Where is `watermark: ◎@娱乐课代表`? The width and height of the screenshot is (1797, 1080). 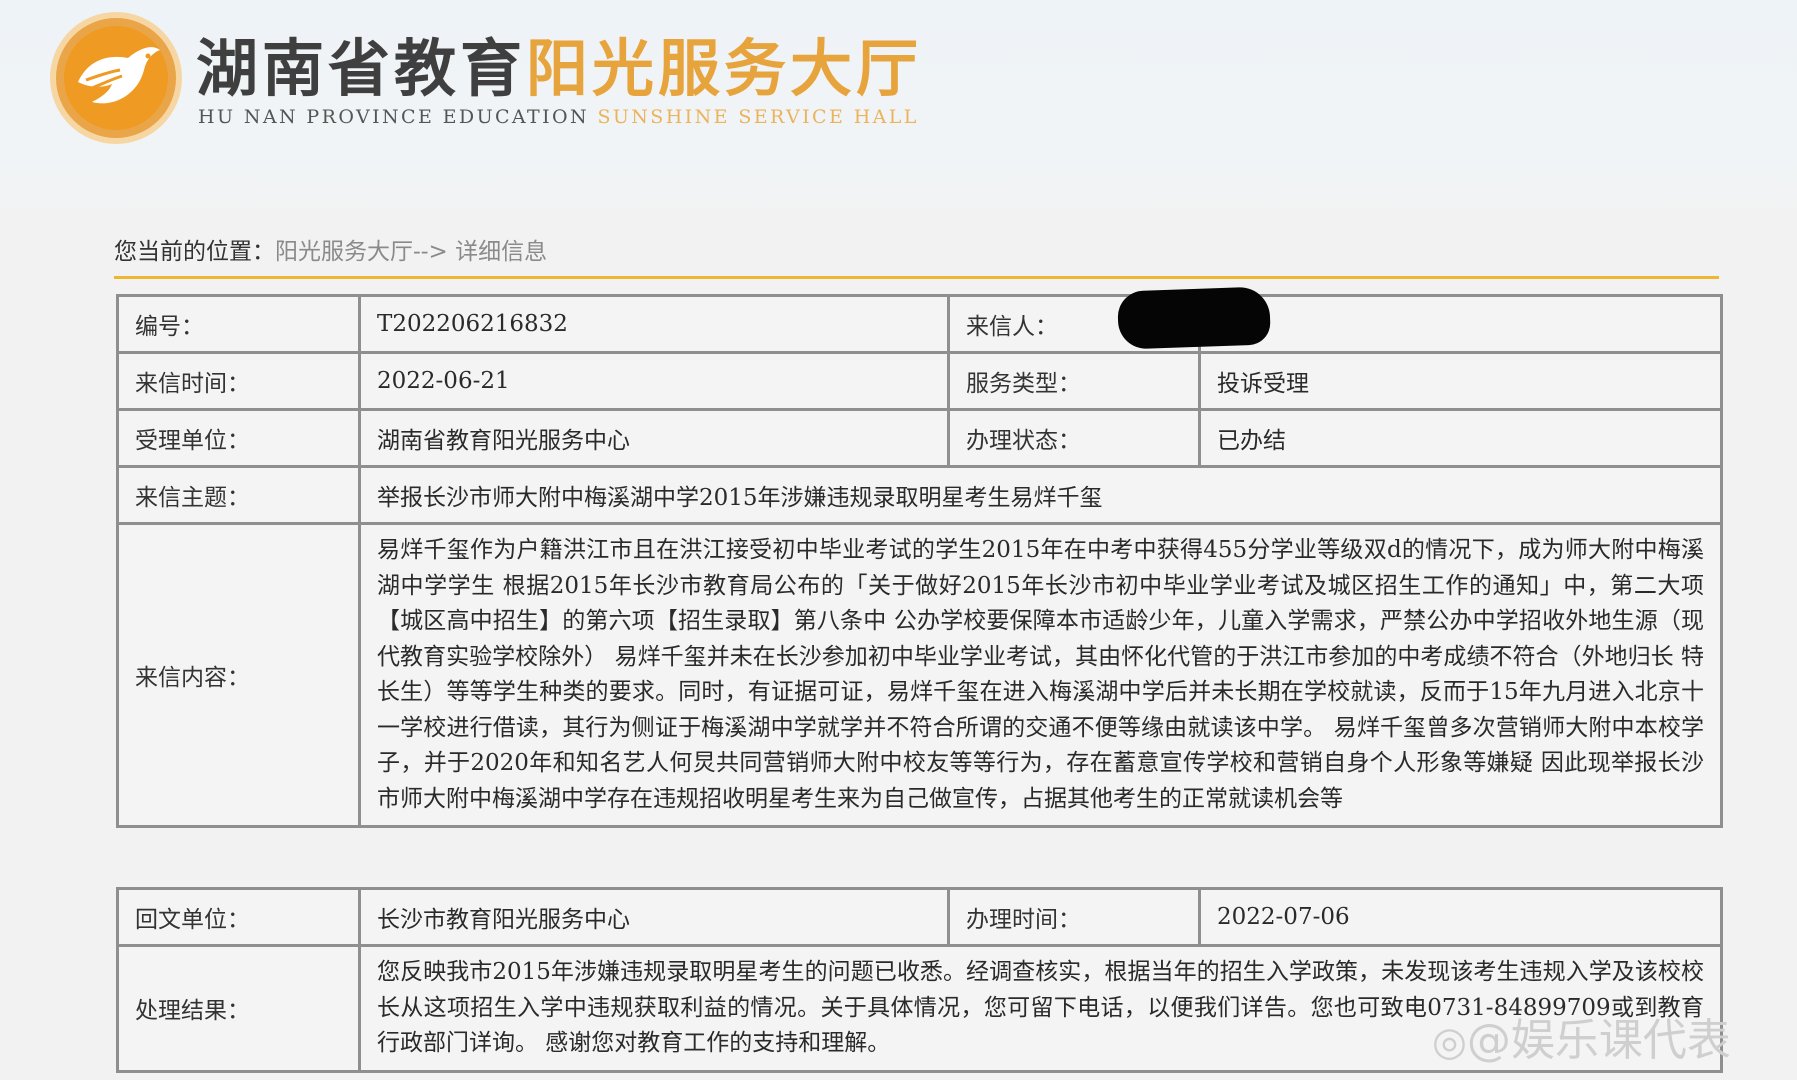
watermark: ◎@娱乐课代表 is located at coordinates (1581, 1036).